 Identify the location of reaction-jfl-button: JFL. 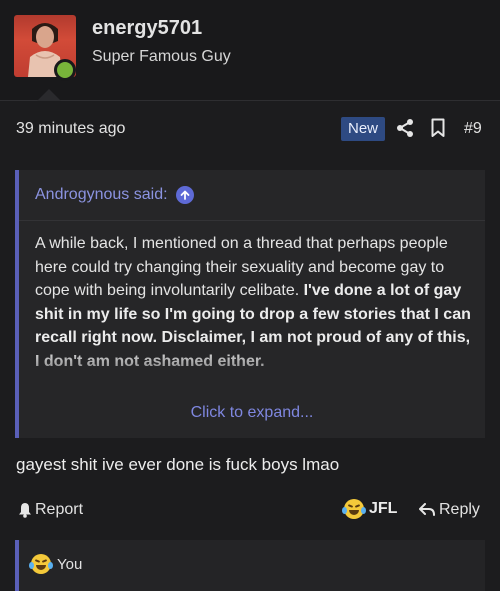
(370, 509).